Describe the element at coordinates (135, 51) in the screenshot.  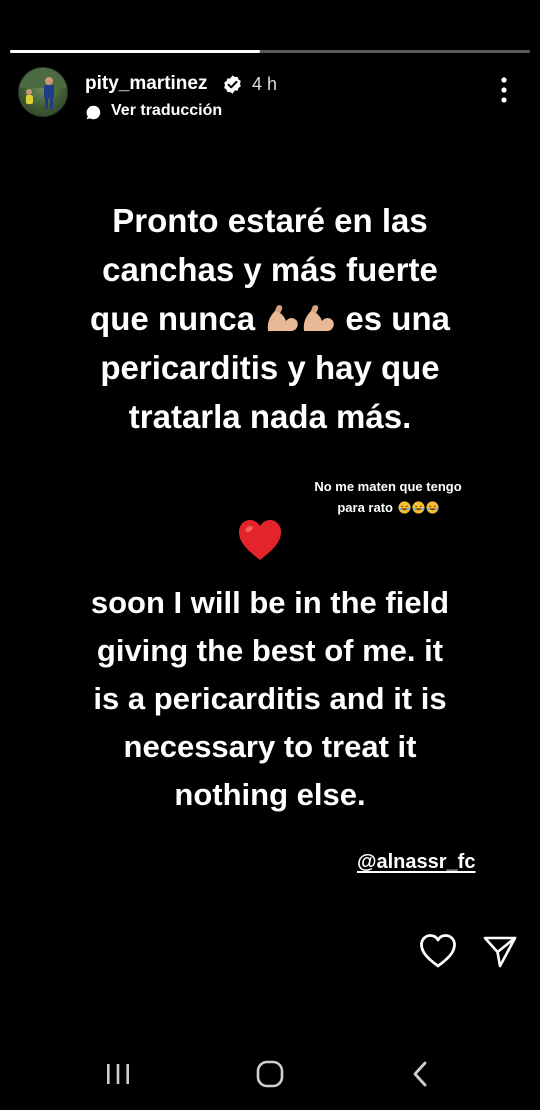
I see `story-progress-fill` at that location.